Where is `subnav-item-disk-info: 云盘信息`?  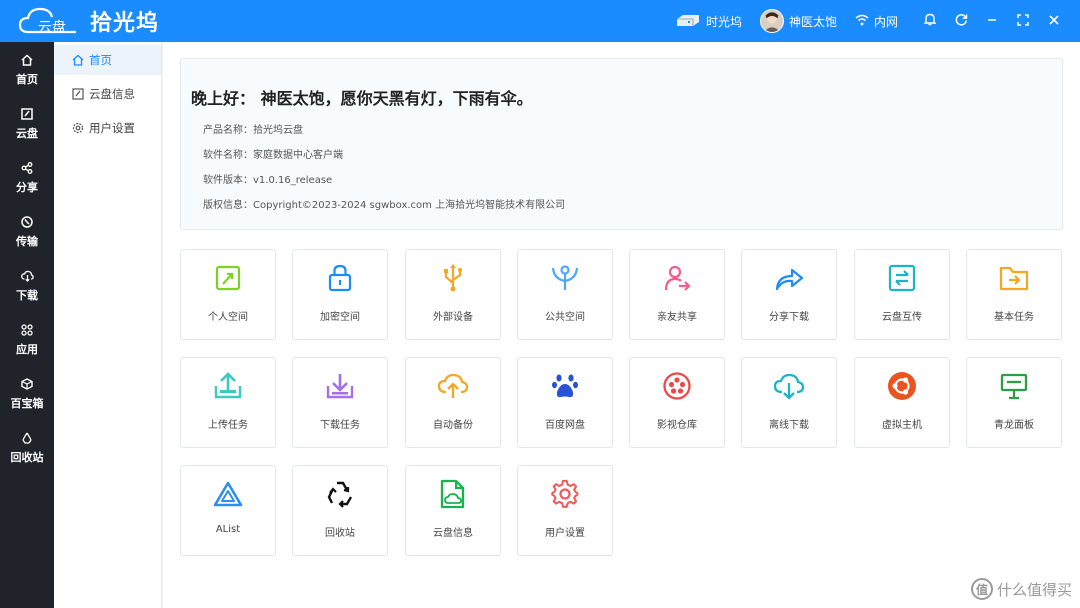 subnav-item-disk-info: 云盘信息 is located at coordinates (107, 94).